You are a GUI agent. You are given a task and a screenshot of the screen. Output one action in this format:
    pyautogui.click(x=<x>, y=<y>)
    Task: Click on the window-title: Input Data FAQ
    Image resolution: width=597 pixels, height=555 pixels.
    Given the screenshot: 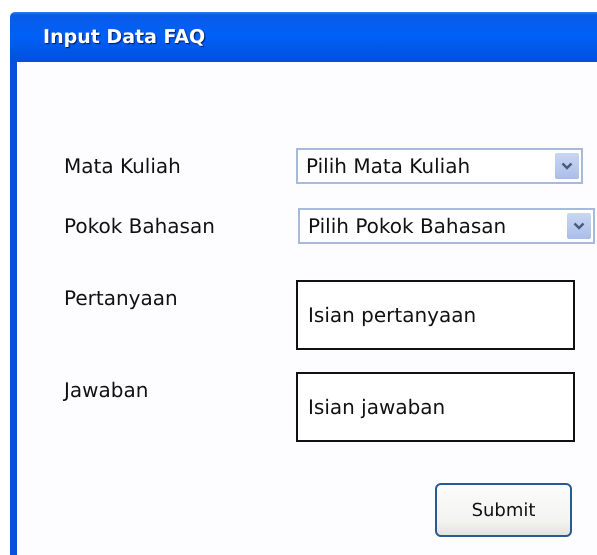 What is the action you would take?
    pyautogui.click(x=124, y=37)
    